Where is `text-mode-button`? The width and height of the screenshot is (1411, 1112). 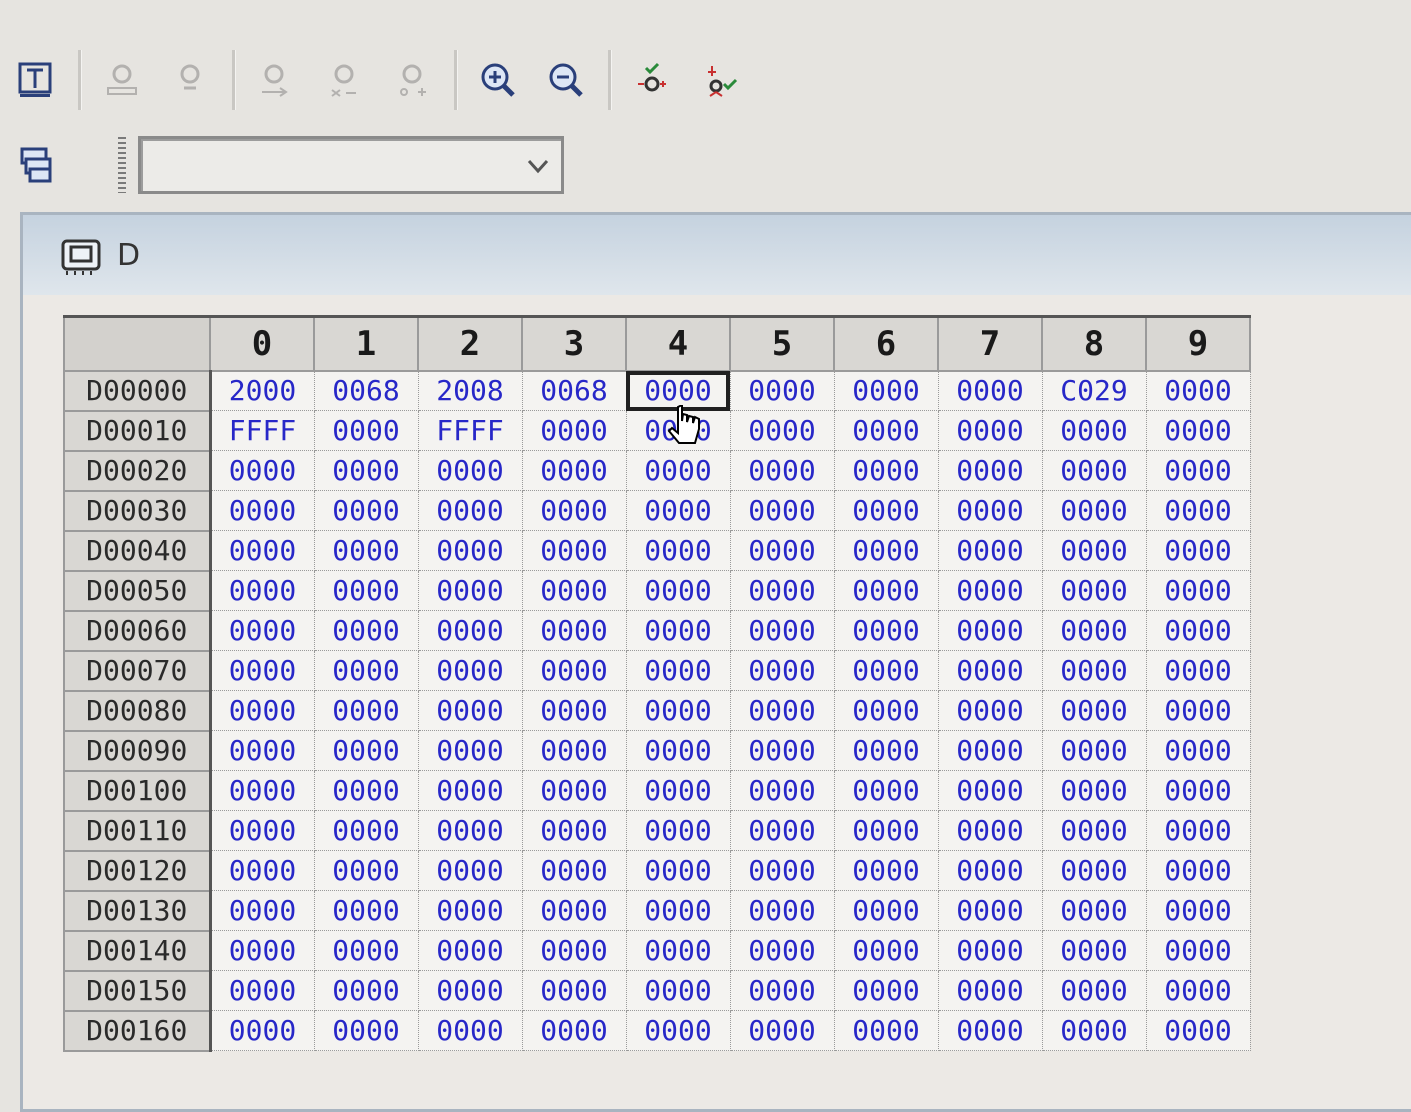 text-mode-button is located at coordinates (36, 80).